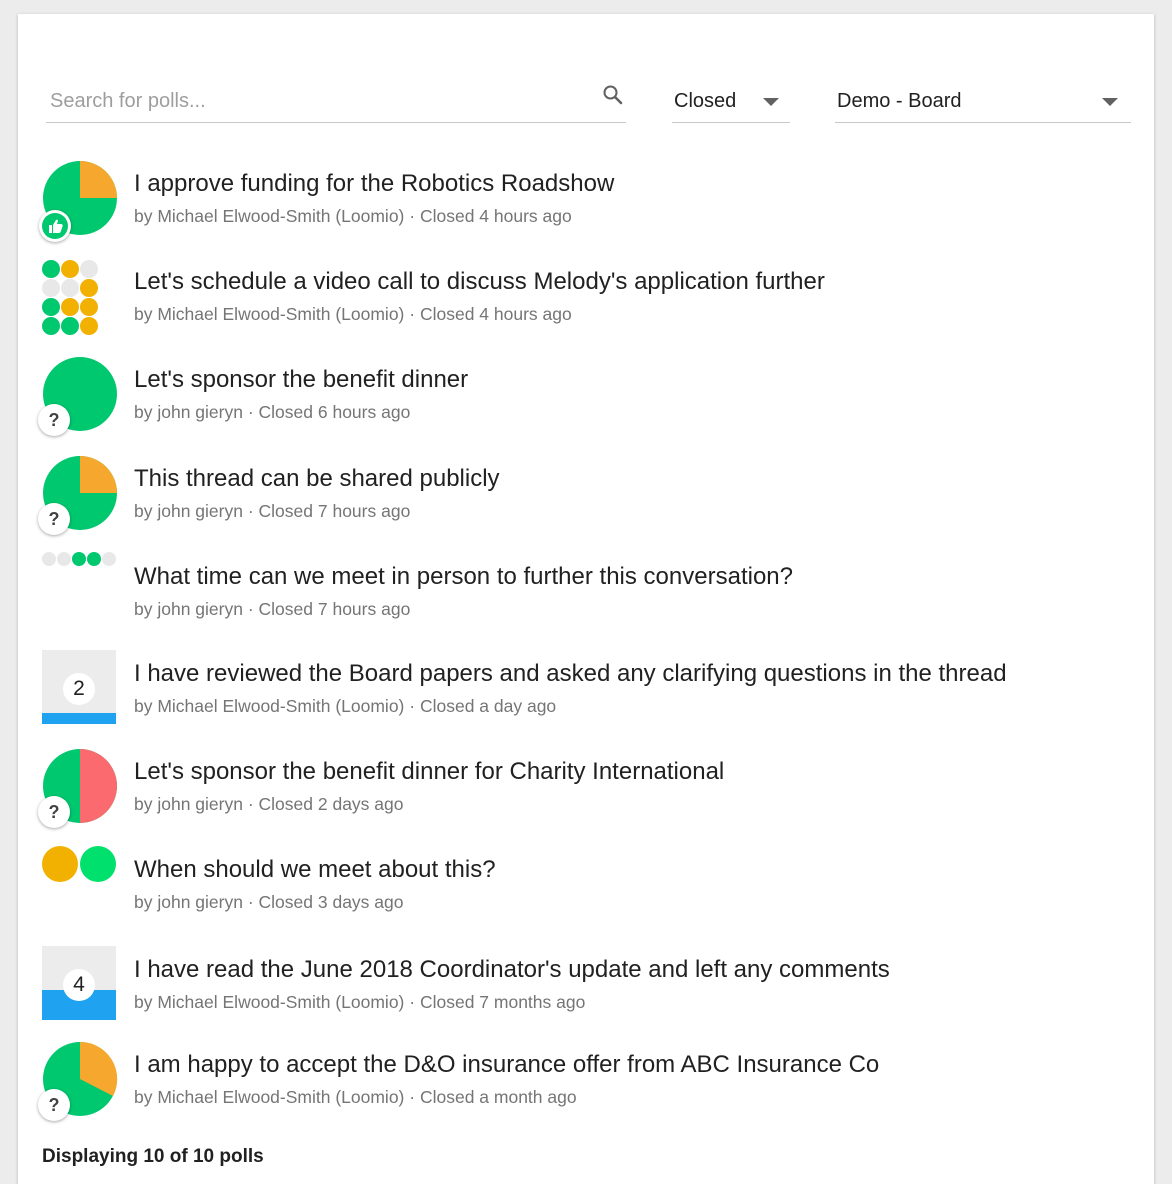  Describe the element at coordinates (331, 902) in the screenshot. I see `poll-closed-time: Closed 3 days ago` at that location.